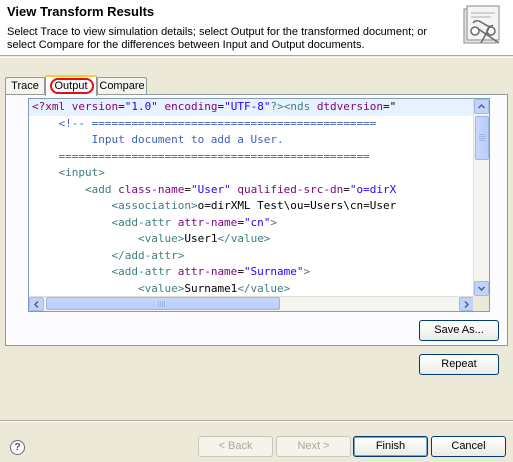 This screenshot has height=462, width=513. What do you see at coordinates (171, 271) in the screenshot?
I see `code-line: <add-attr attr-name="Surname">` at bounding box center [171, 271].